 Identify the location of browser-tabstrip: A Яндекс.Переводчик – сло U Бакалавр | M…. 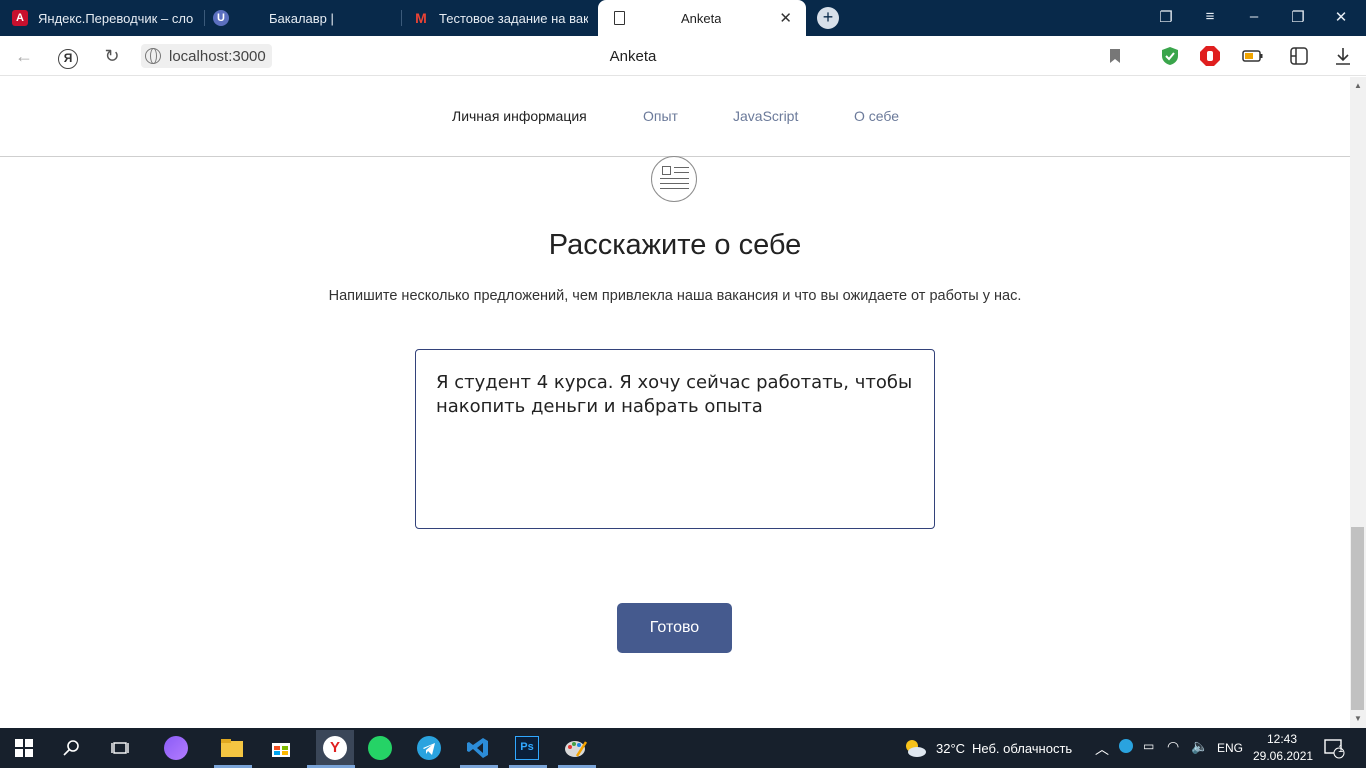
(683, 18).